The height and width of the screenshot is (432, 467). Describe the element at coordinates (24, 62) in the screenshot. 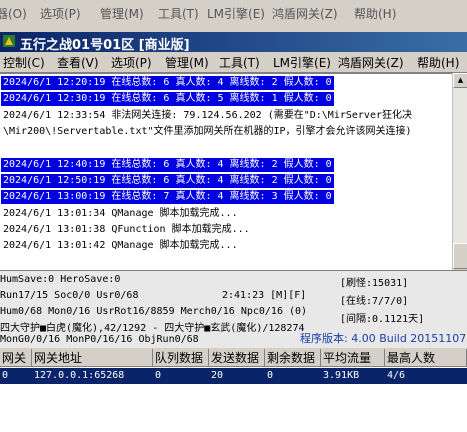

I see `menu-control: 控制(C)` at that location.